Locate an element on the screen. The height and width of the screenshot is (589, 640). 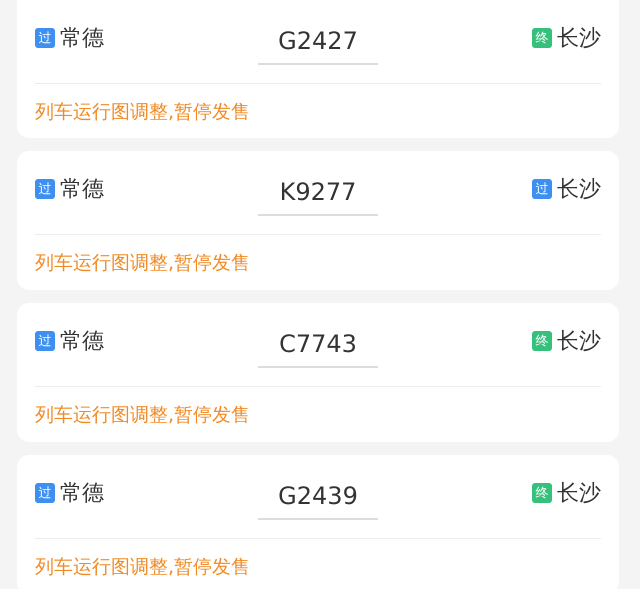
train-number: G2427 is located at coordinates (318, 45).